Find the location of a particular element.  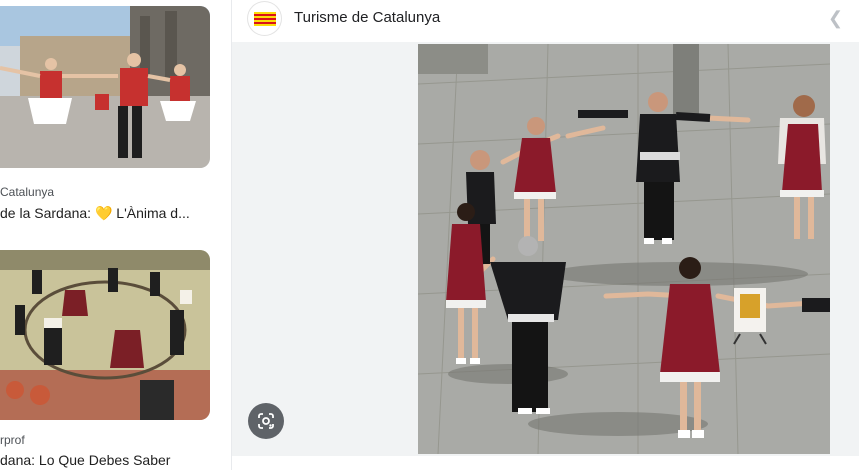

result-thumbnail-sardana-circle is located at coordinates (105, 335).